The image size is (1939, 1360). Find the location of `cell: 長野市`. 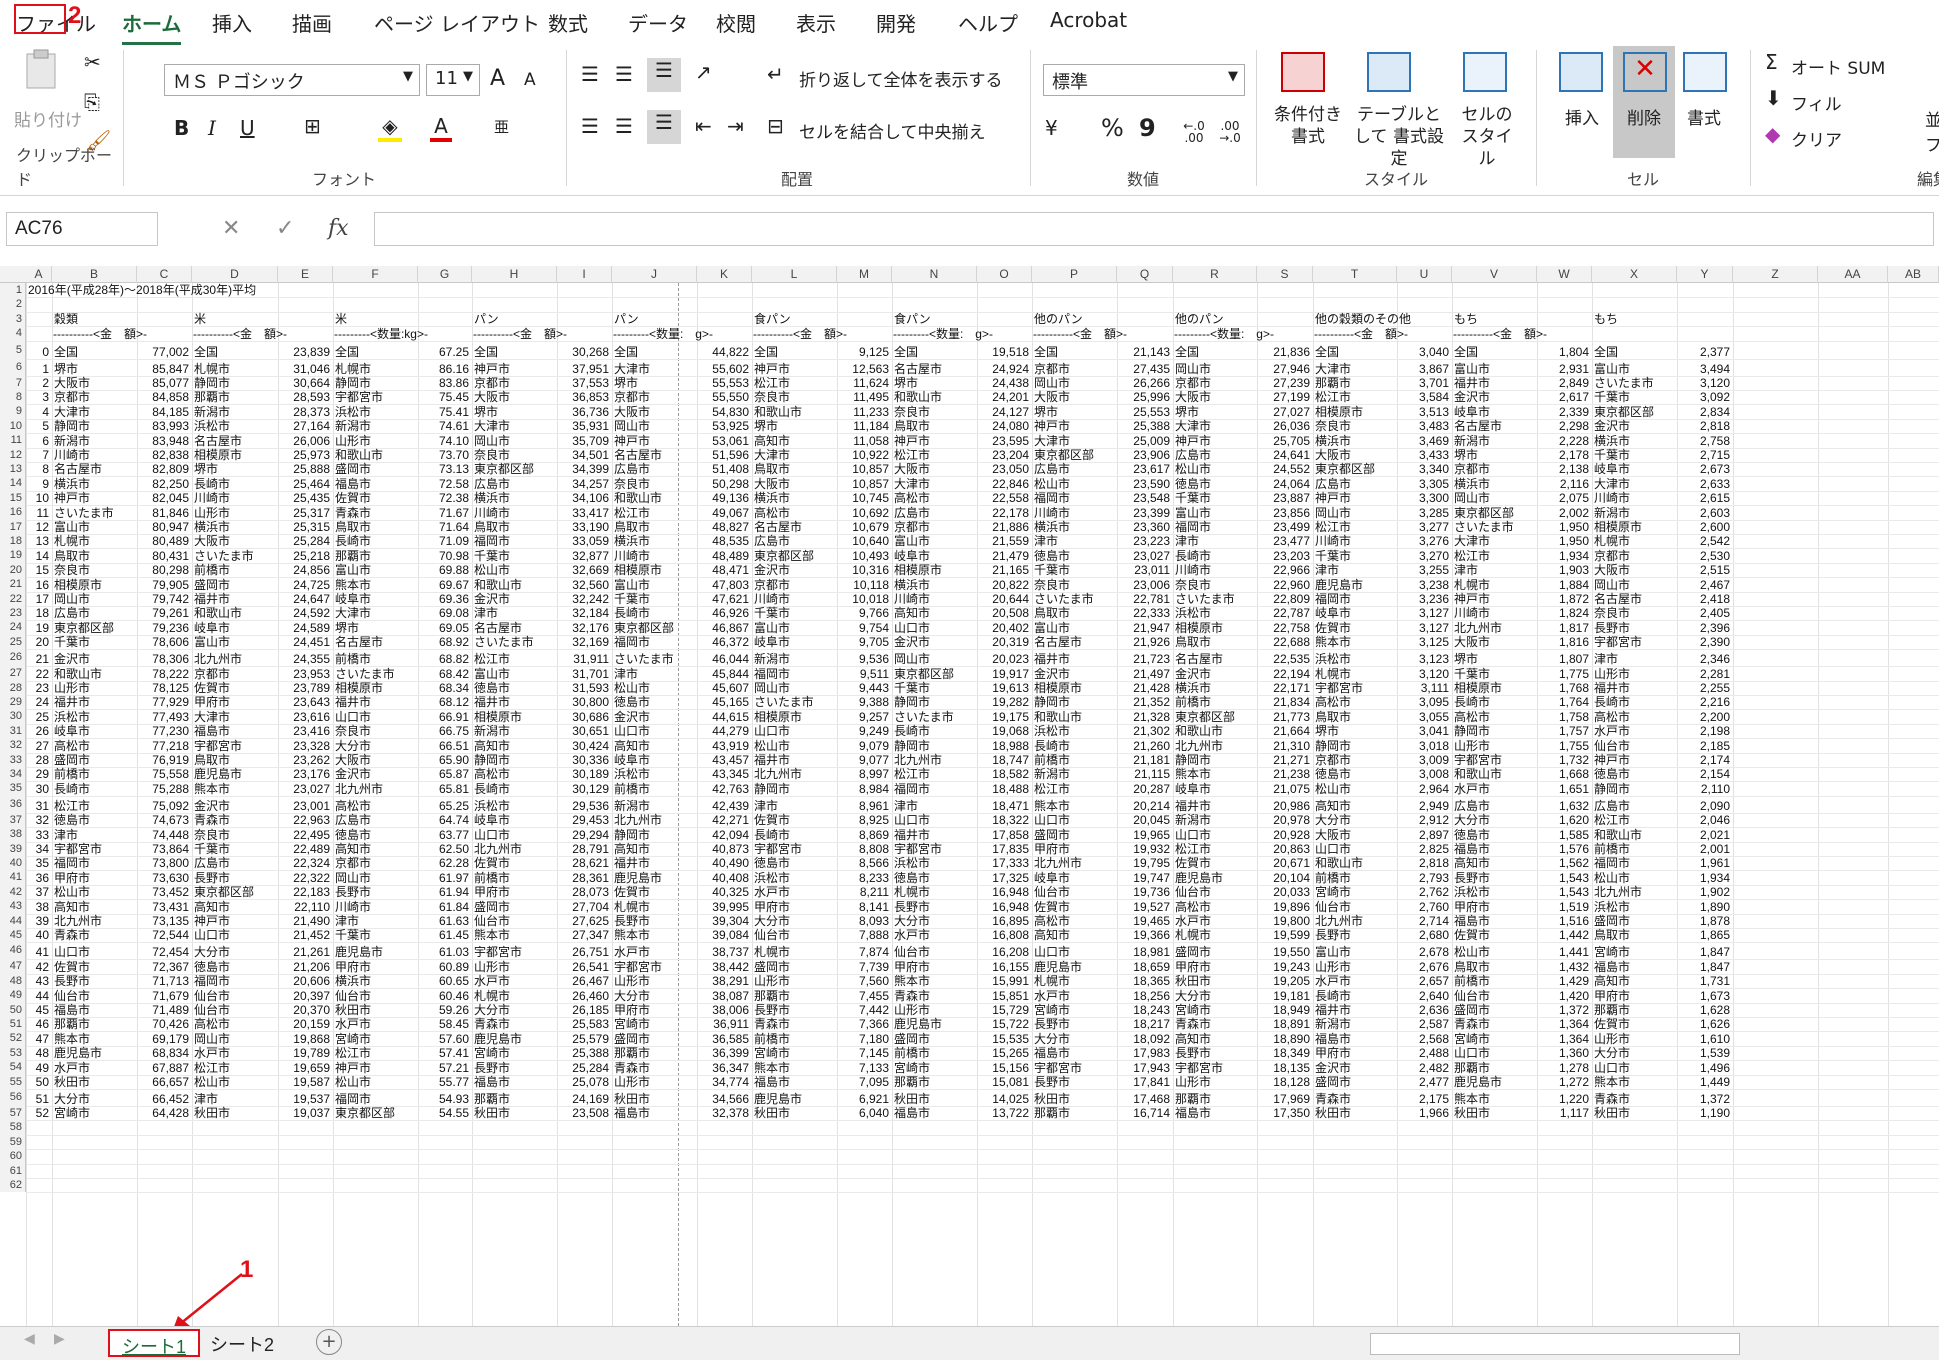

cell: 長野市 is located at coordinates (1495, 878).